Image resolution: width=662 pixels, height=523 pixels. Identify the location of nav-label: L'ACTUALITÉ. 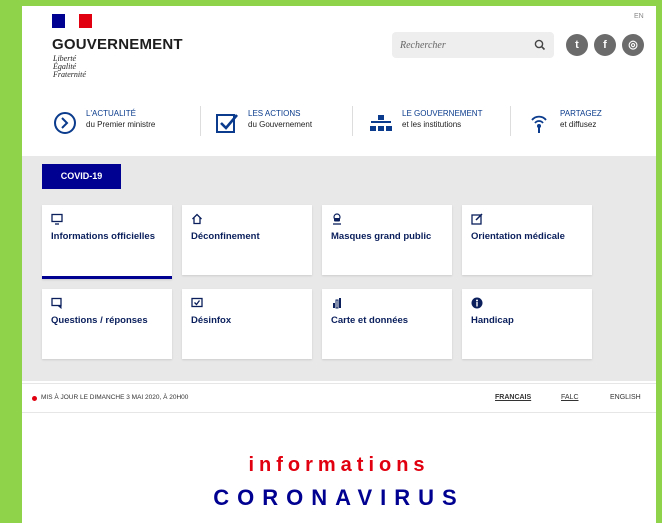
(111, 113).